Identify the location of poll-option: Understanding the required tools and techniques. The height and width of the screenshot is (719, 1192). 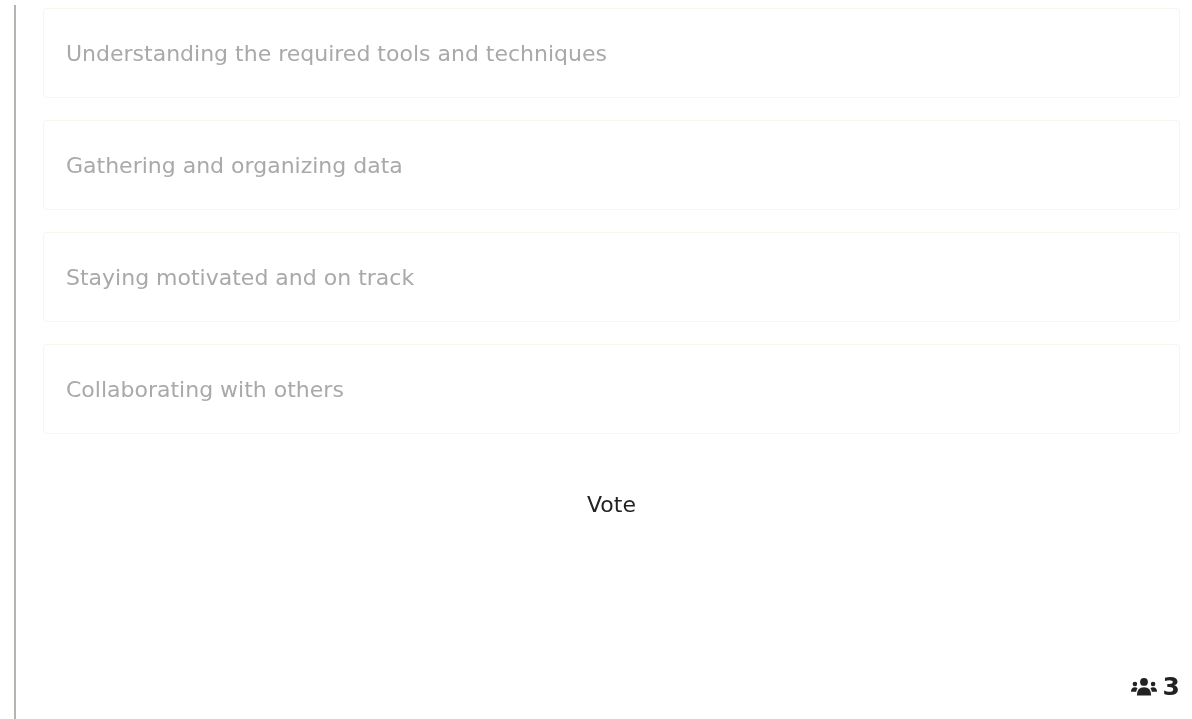
(611, 53).